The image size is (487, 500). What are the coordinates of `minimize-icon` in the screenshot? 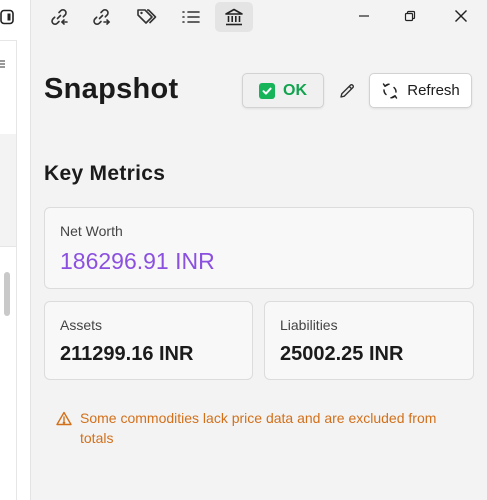 It's located at (364, 16).